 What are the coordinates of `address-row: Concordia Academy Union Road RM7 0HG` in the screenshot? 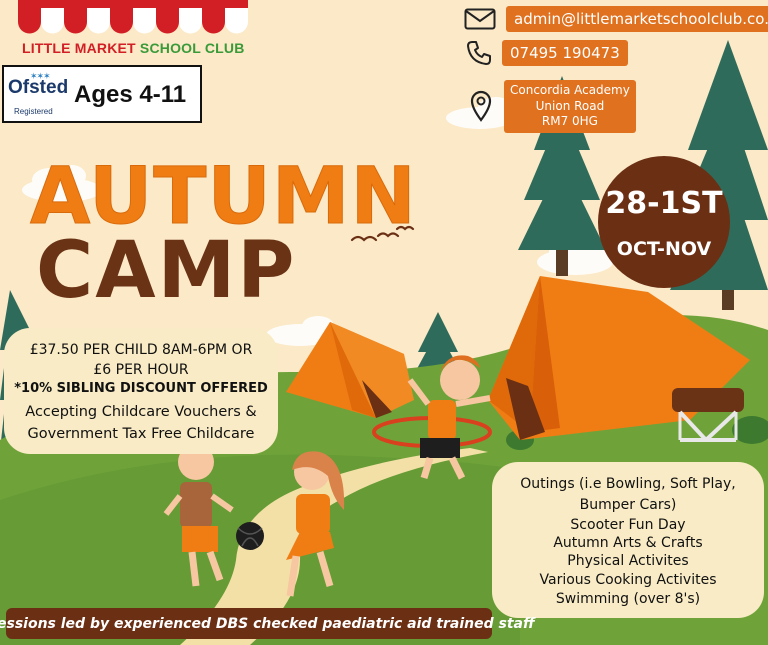 It's located at (553, 106).